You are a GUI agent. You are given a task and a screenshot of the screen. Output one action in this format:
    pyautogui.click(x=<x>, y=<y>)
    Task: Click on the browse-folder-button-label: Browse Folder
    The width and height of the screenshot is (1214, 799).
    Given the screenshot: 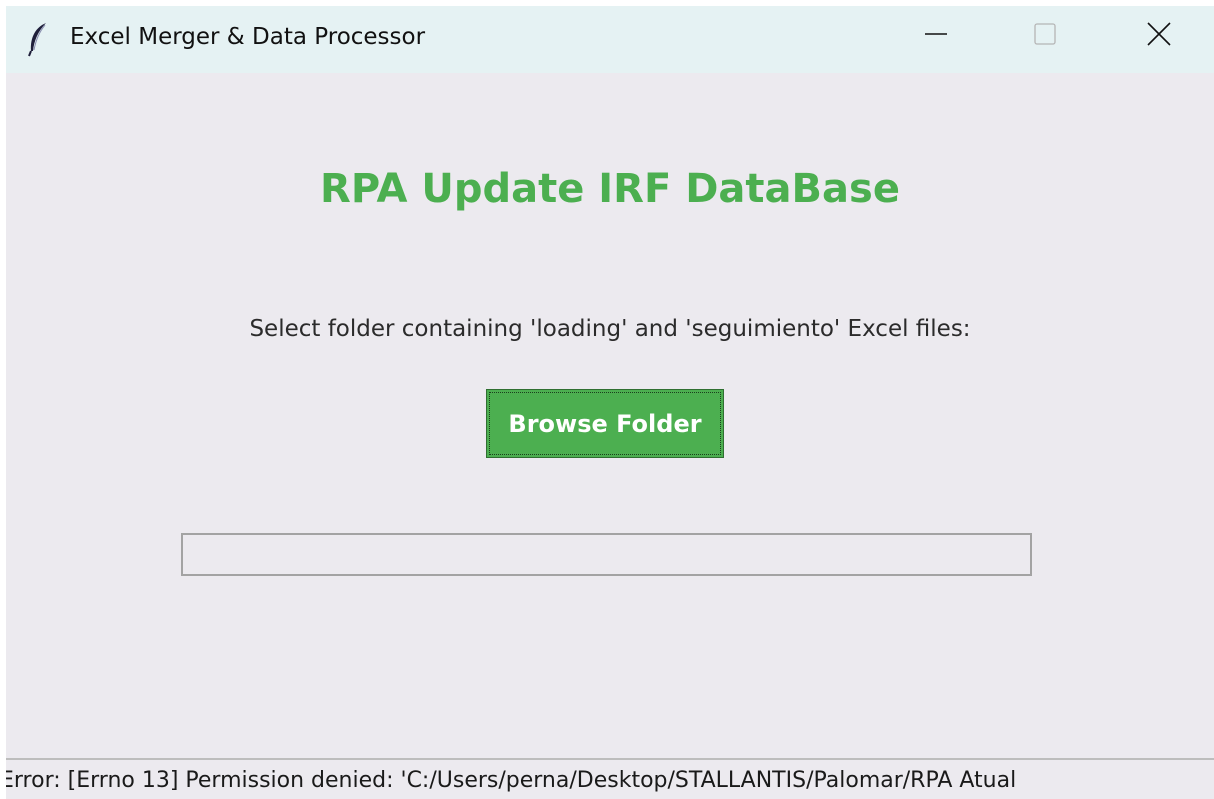 What is the action you would take?
    pyautogui.click(x=605, y=423)
    